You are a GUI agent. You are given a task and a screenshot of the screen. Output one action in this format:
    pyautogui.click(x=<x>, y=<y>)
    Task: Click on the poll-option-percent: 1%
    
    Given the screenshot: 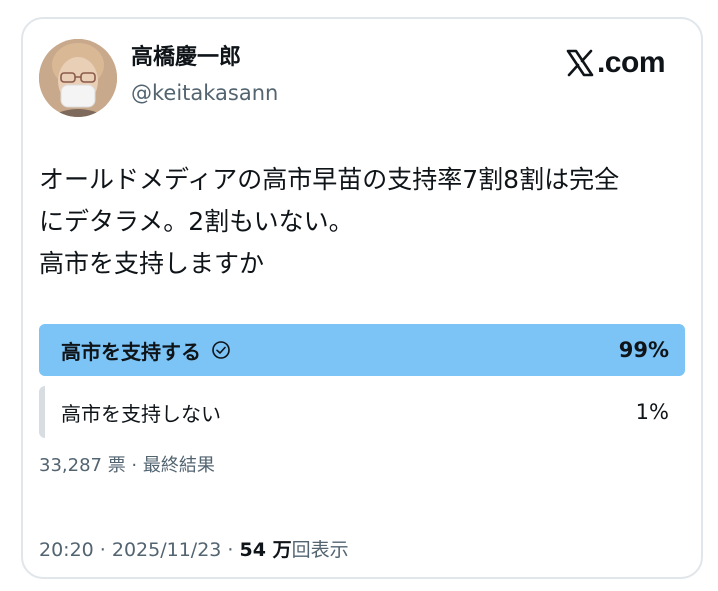 What is the action you would take?
    pyautogui.click(x=652, y=412)
    